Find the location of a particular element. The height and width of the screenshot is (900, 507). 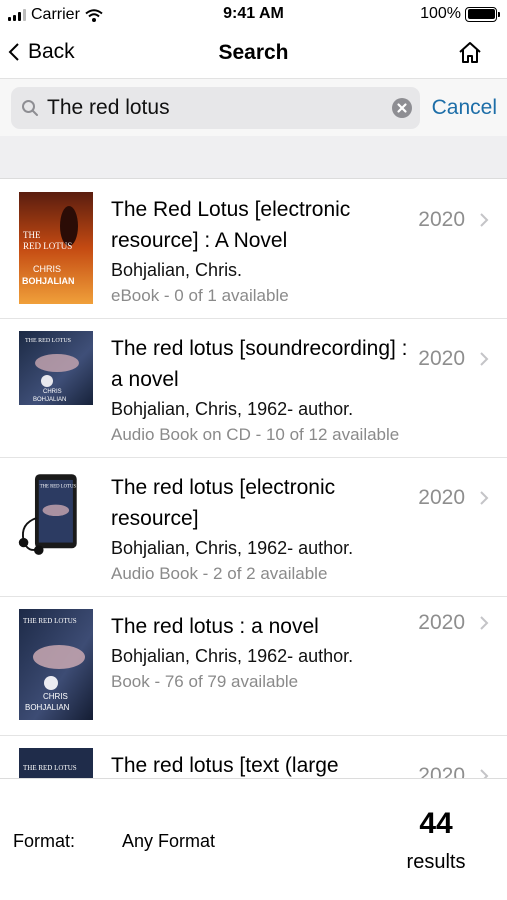

result-author: Bohjalian, Chris. is located at coordinates (177, 270).